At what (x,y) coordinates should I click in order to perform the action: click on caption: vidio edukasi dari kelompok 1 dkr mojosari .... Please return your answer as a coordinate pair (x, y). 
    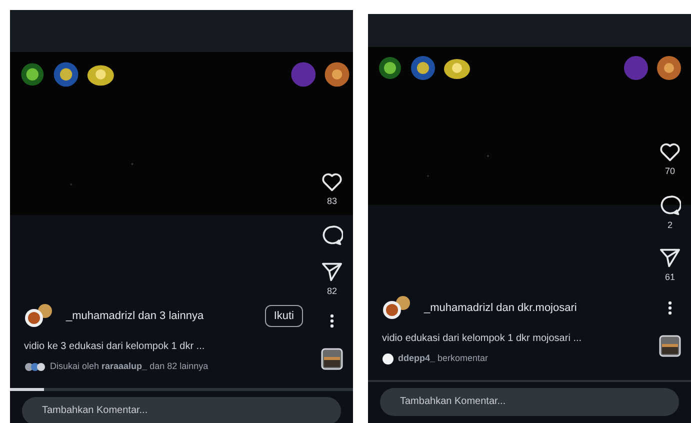
    Looking at the image, I should click on (529, 338).